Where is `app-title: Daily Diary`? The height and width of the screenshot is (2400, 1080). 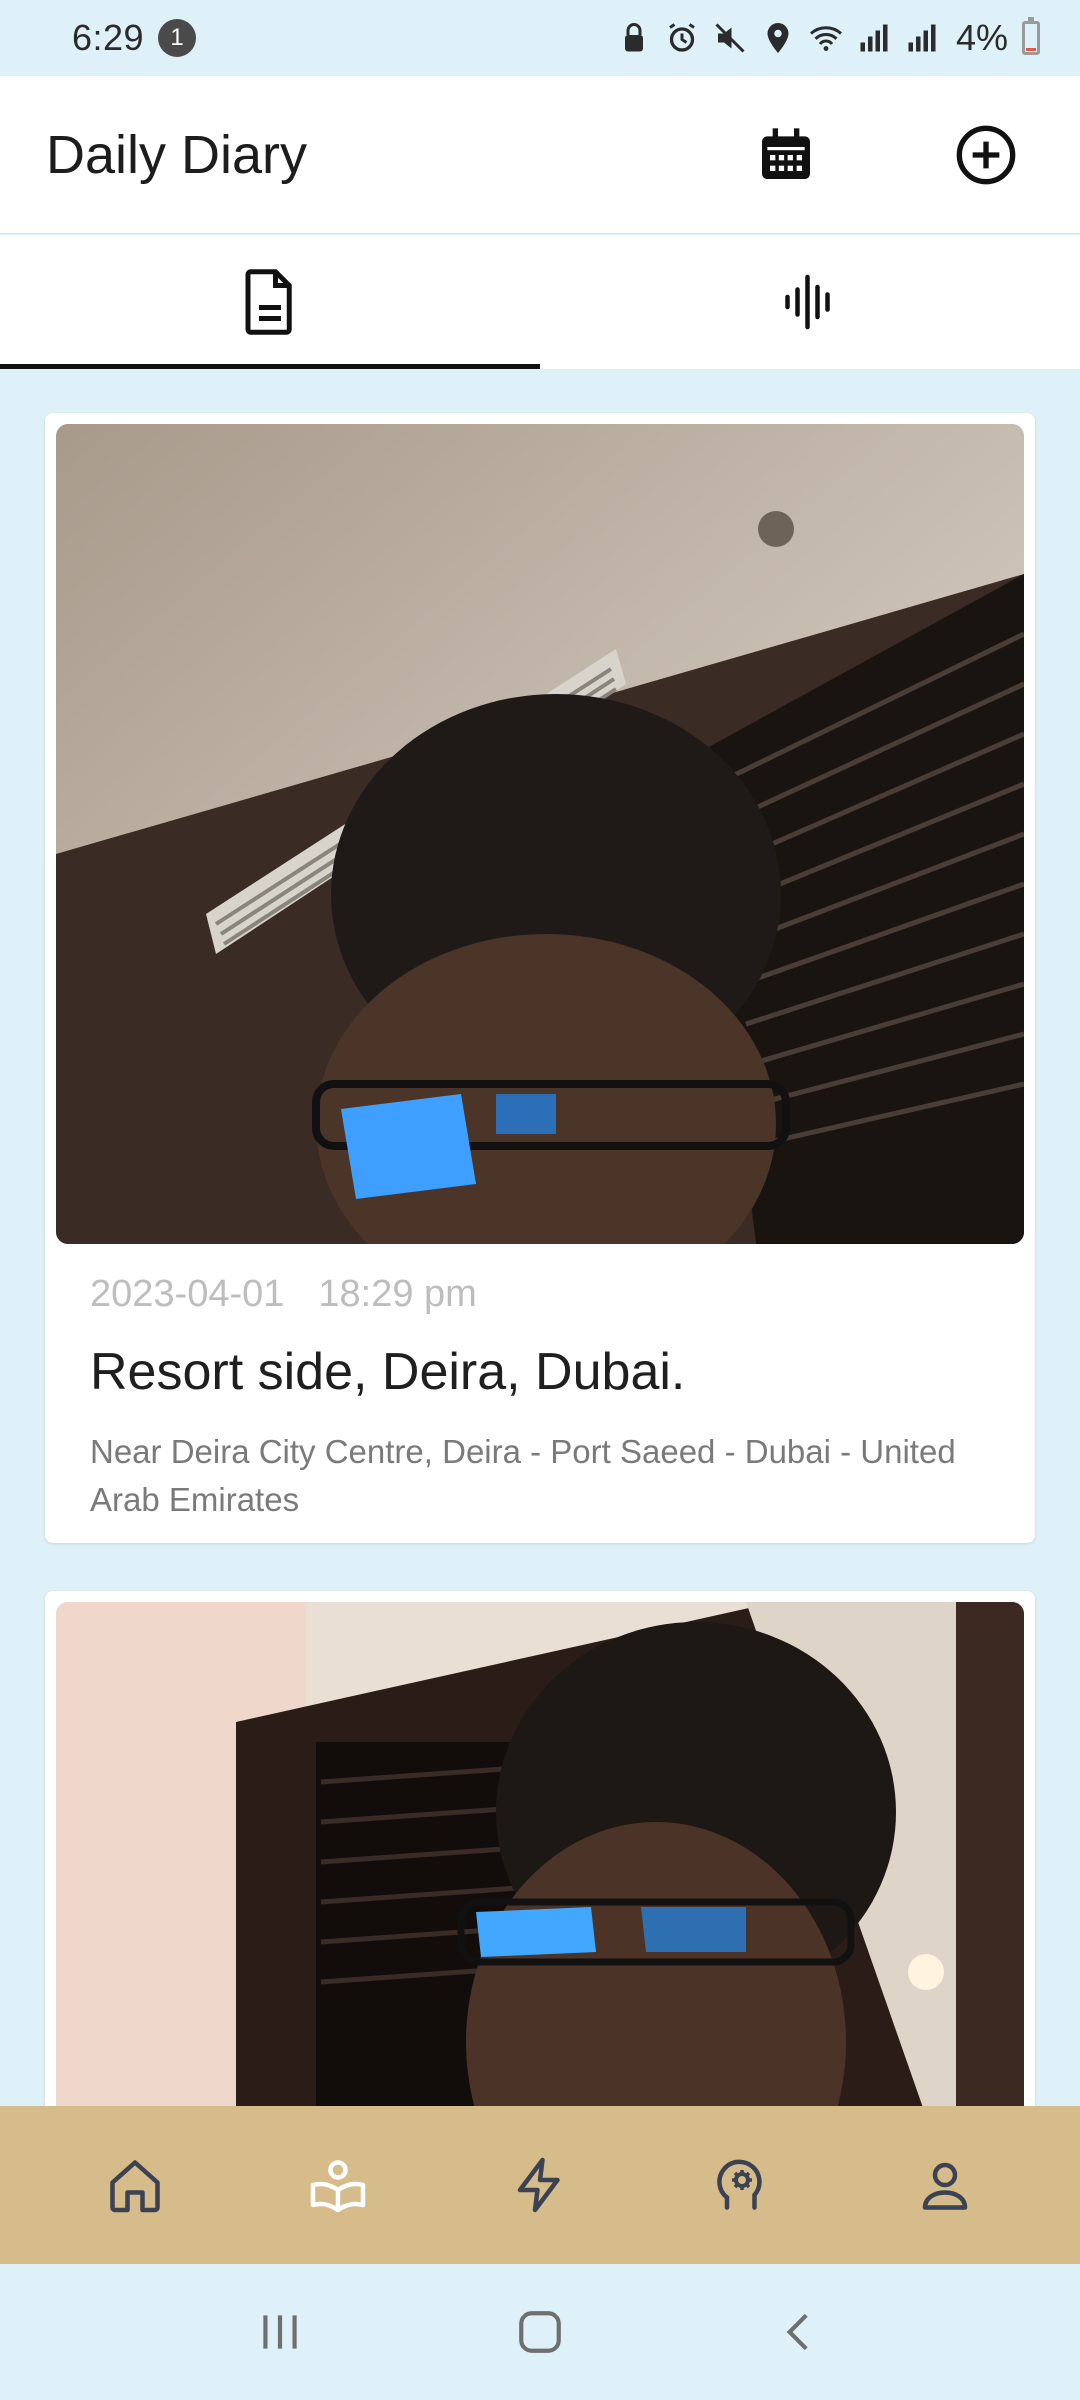 app-title: Daily Diary is located at coordinates (177, 154).